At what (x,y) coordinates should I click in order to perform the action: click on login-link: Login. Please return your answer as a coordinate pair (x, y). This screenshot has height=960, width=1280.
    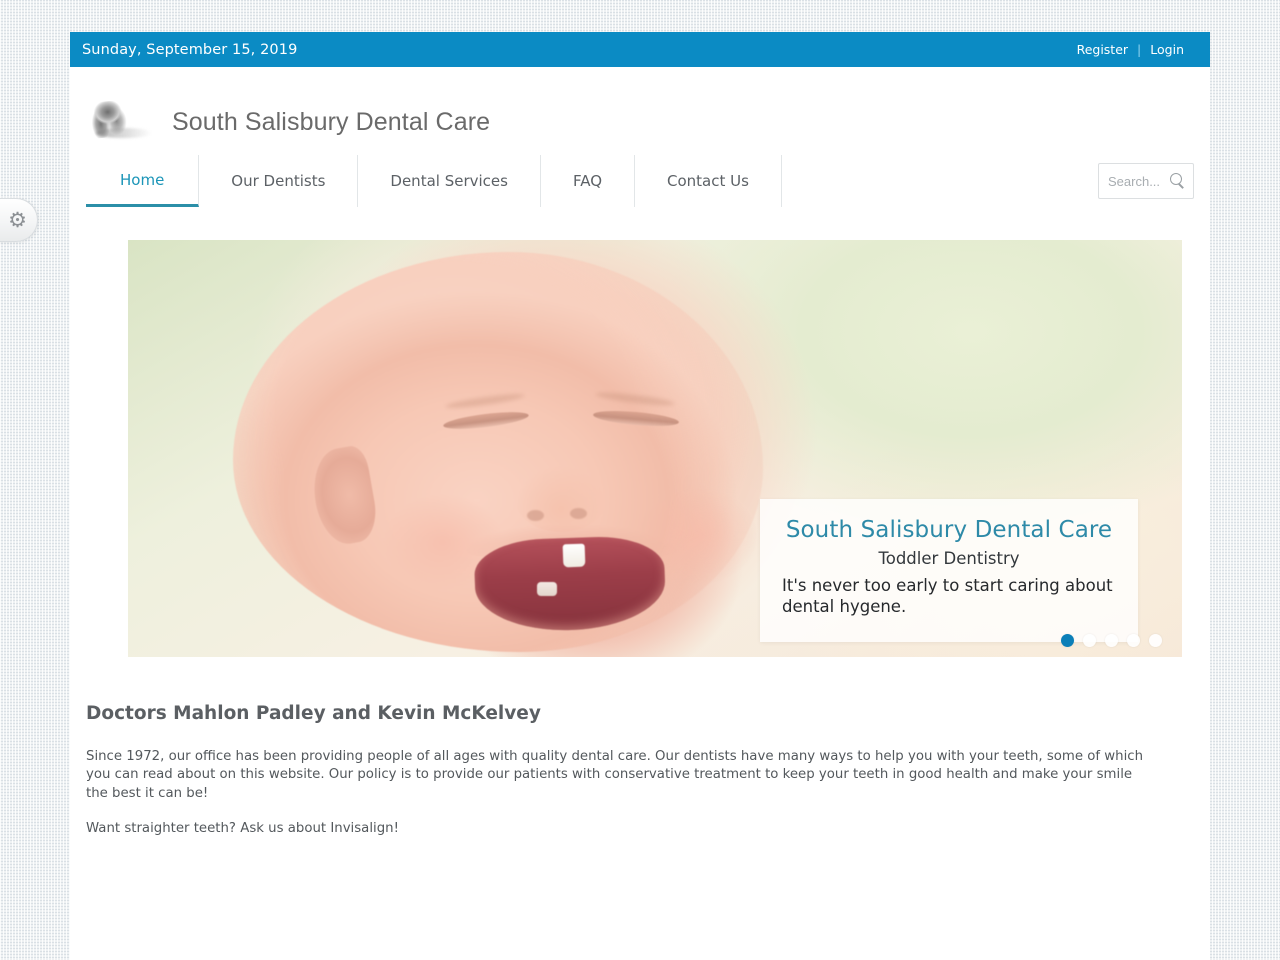
    Looking at the image, I should click on (1167, 49).